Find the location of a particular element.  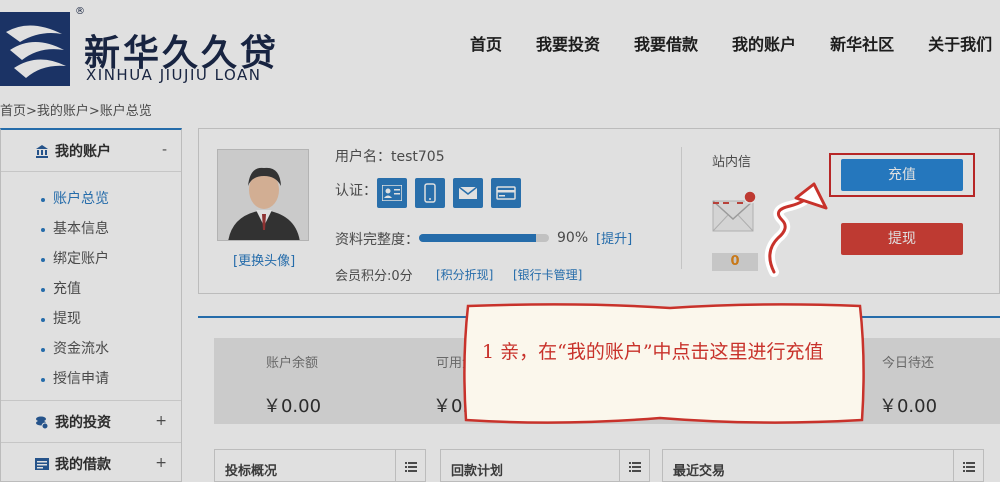

nav-my-account: 我的账户 is located at coordinates (764, 45).